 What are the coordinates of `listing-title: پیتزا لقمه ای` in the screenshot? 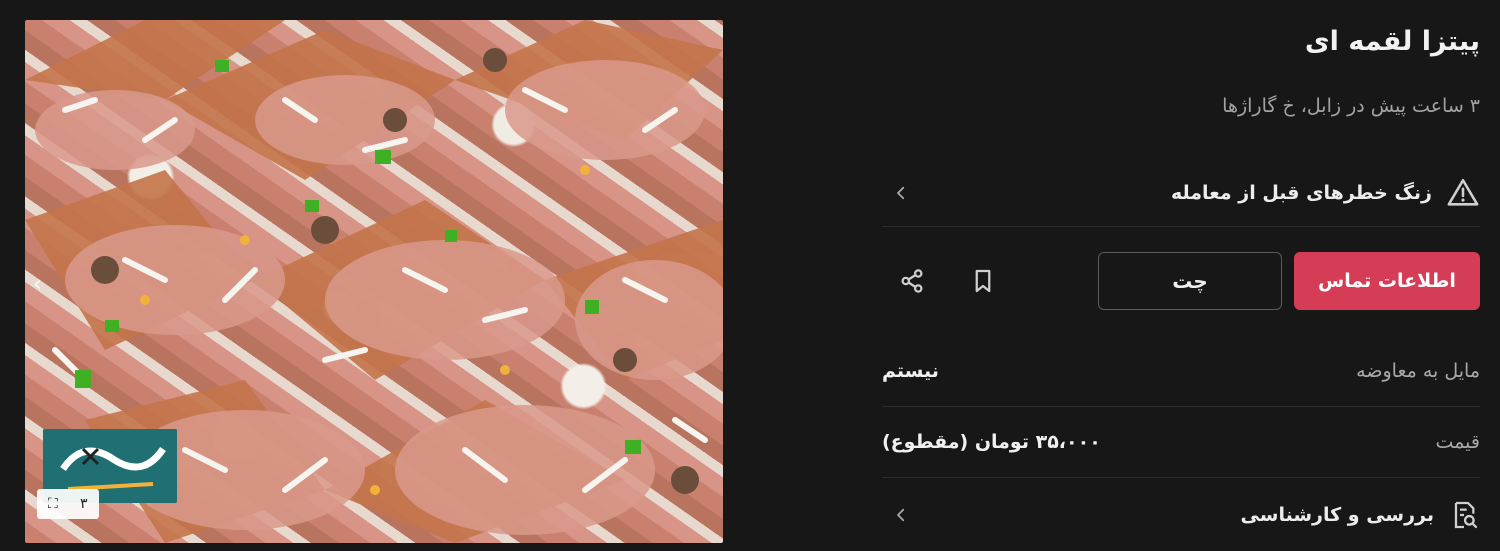 It's located at (1392, 41).